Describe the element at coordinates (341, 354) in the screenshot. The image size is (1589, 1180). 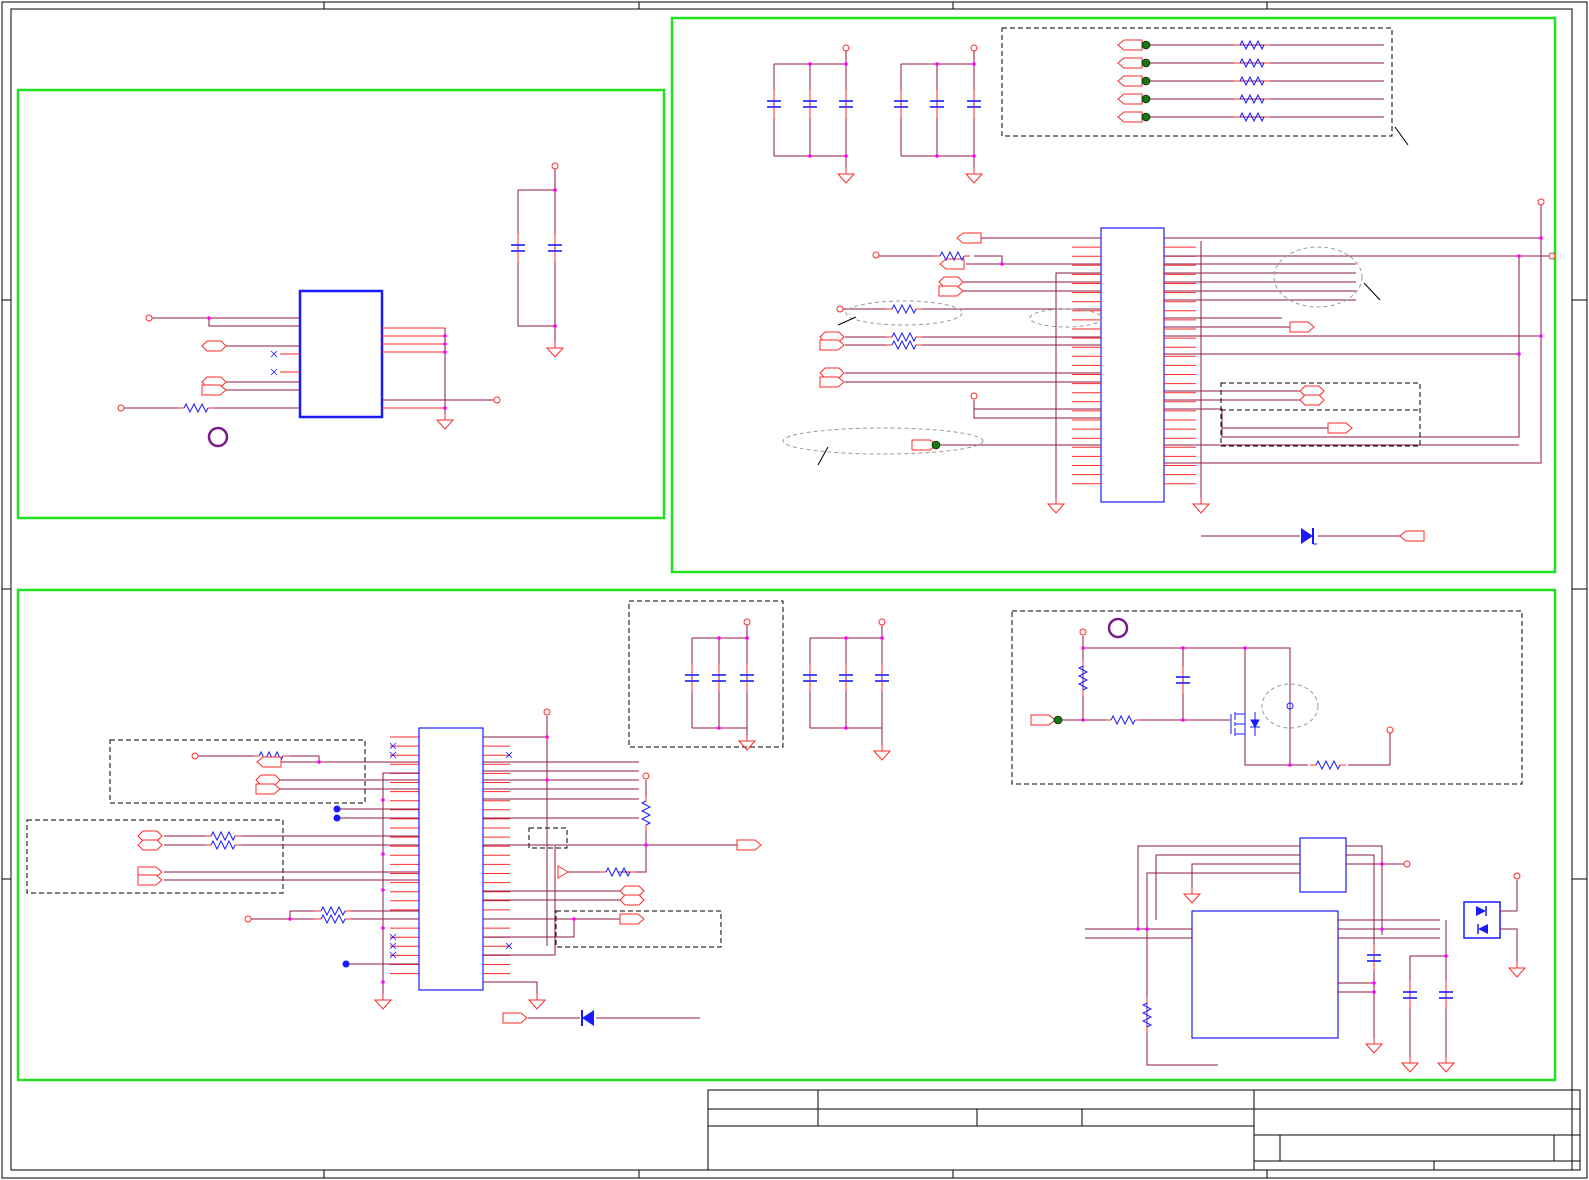
I see `ic-body-u1` at that location.